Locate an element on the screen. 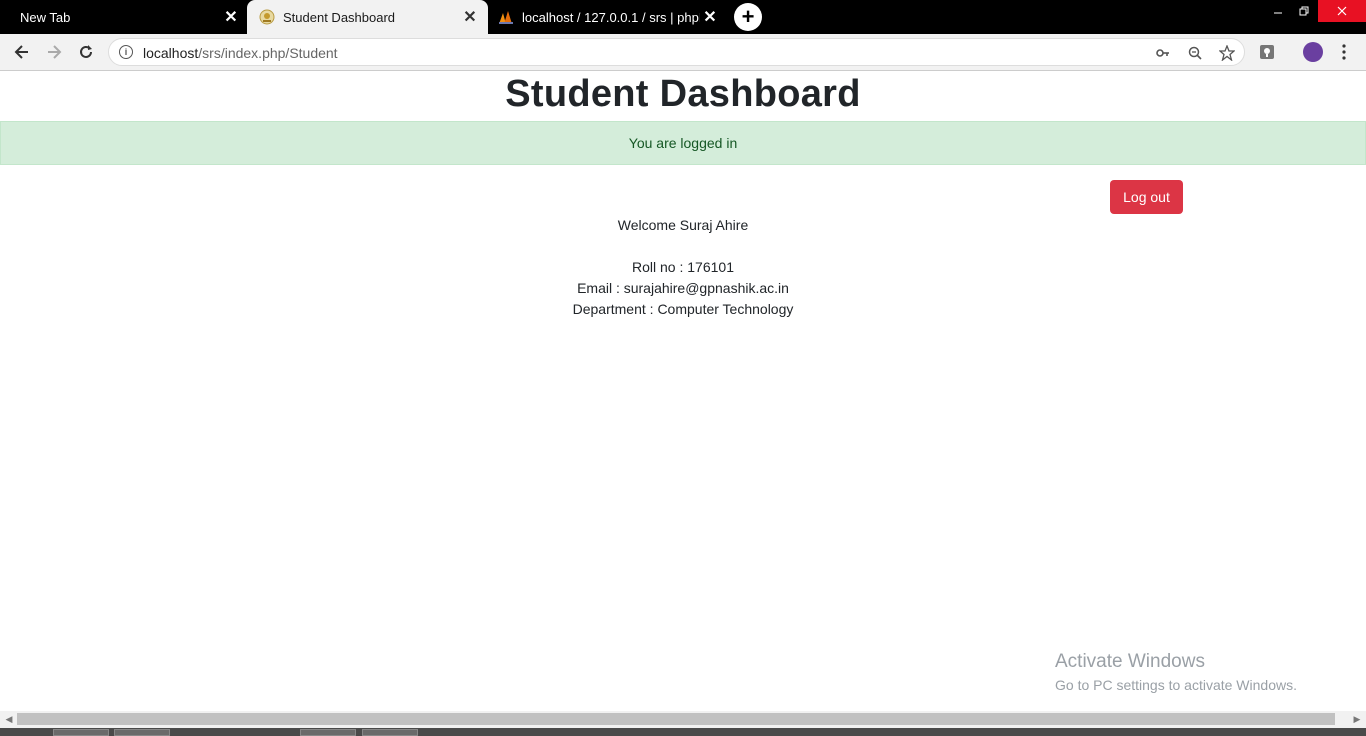 The width and height of the screenshot is (1366, 736). address-bar: i localhost/srs/index.php/Student is located at coordinates (676, 52).